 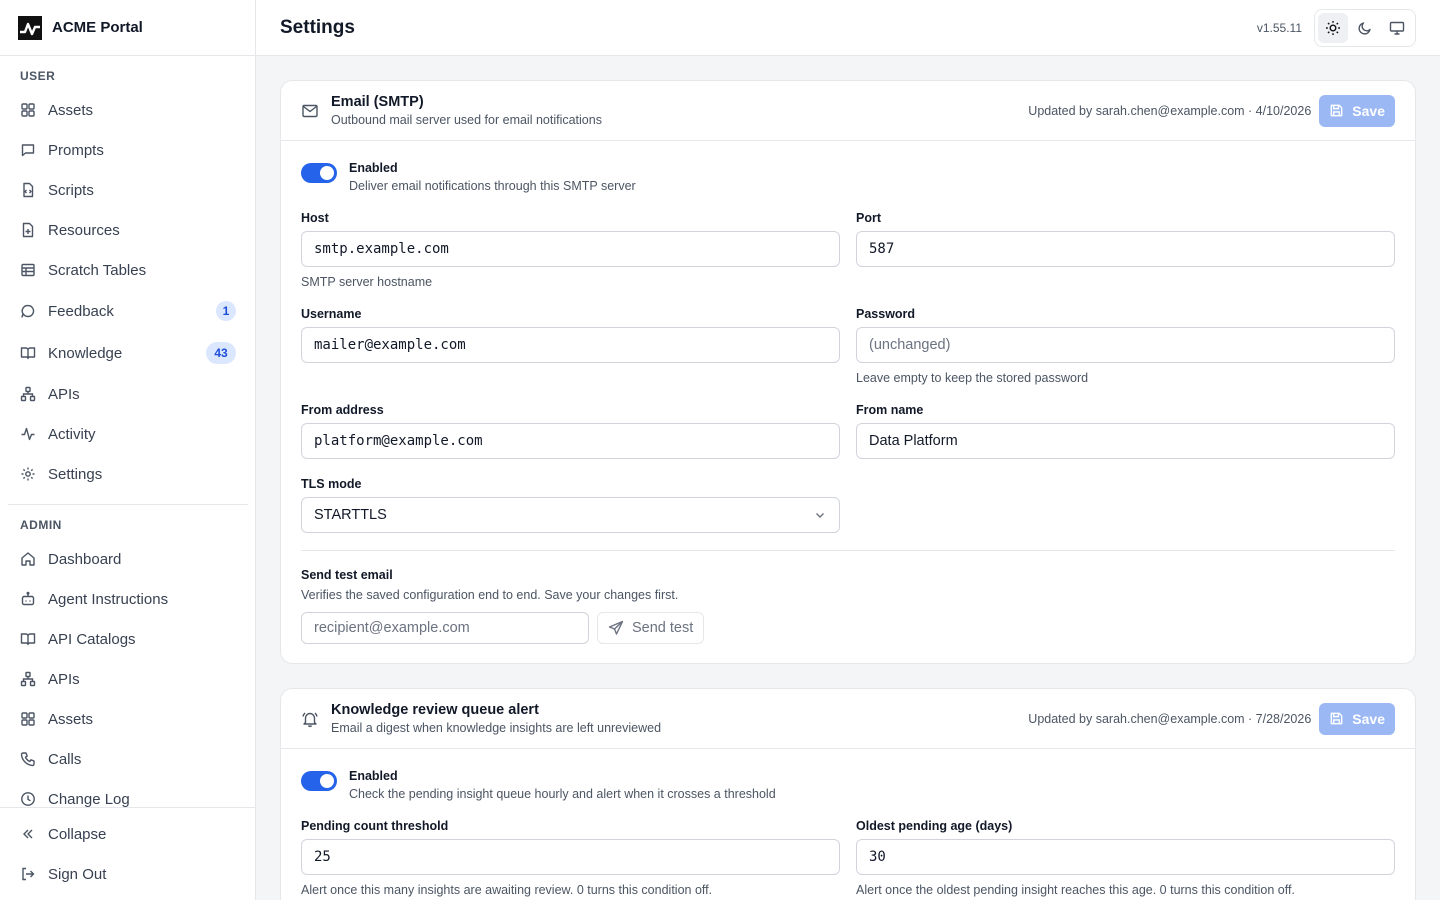 What do you see at coordinates (848, 550) in the screenshot?
I see `section-divider` at bounding box center [848, 550].